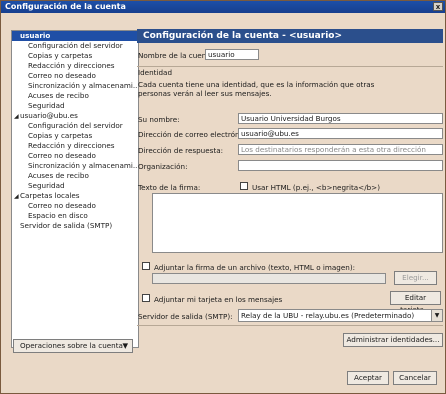 This screenshot has width=446, height=394. What do you see at coordinates (290, 36) in the screenshot?
I see `page-title: Configuración de la cuenta - <usuario>` at bounding box center [290, 36].